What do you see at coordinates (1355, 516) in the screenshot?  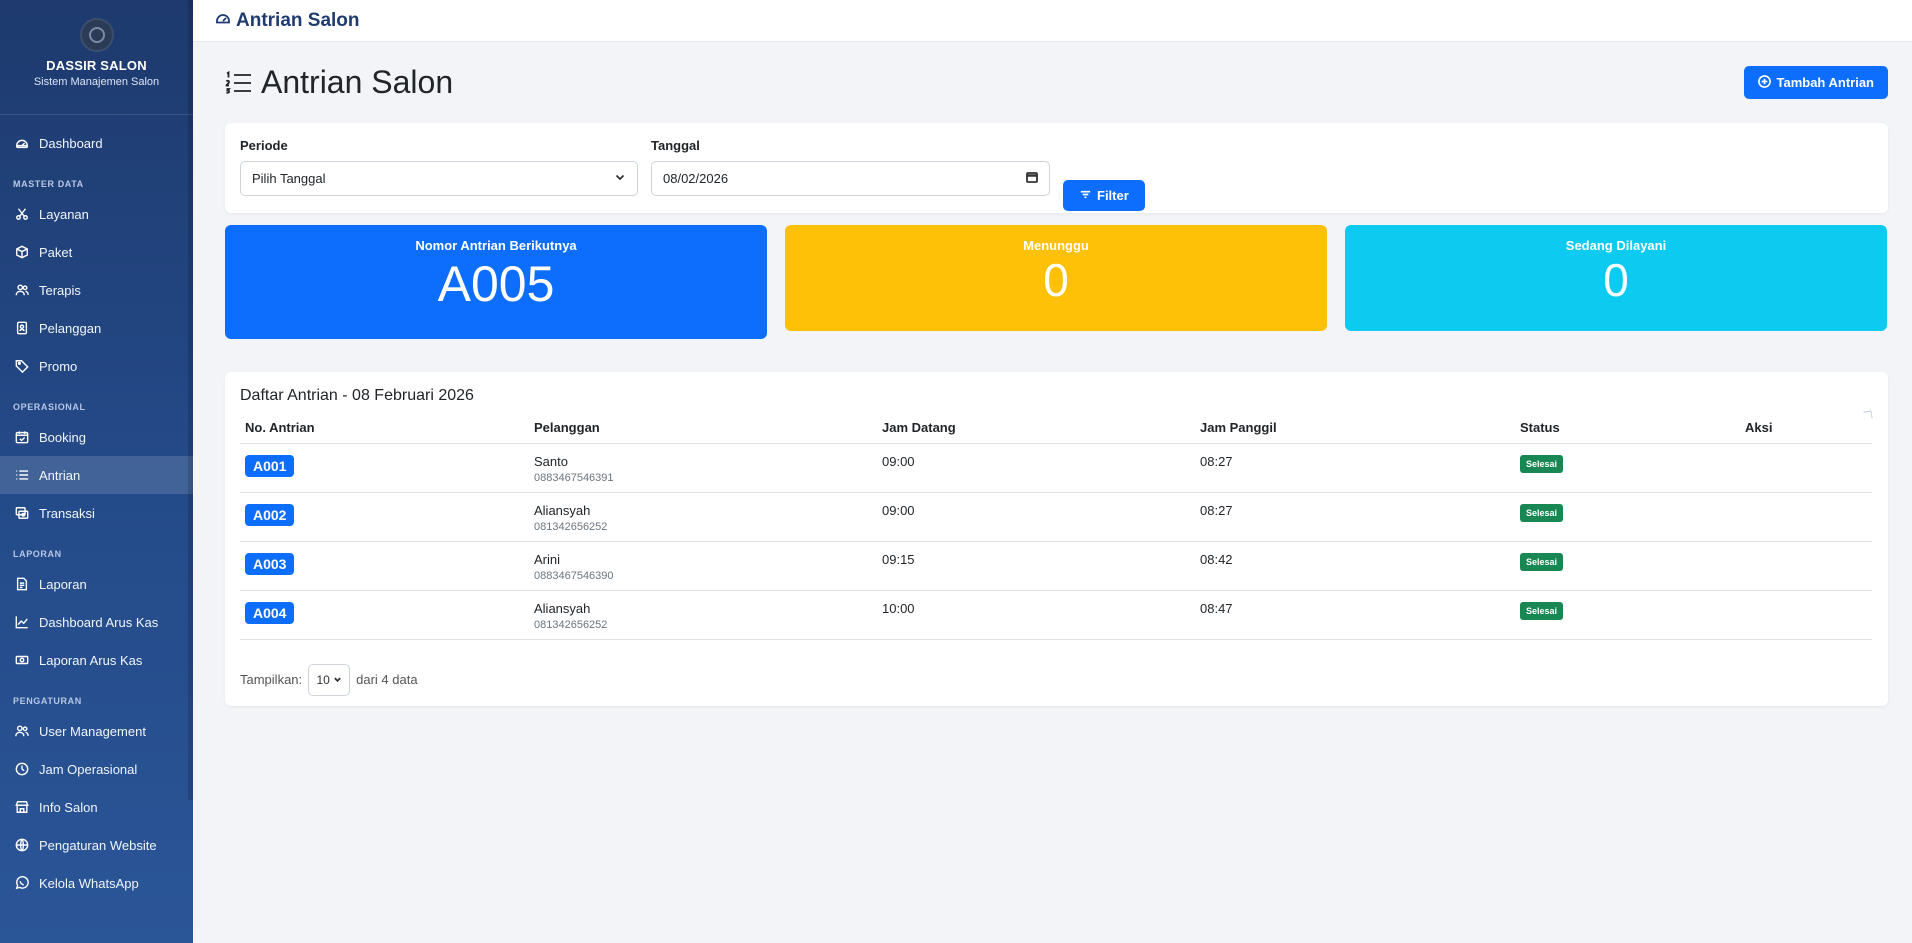 I see `call-time: 08:27` at bounding box center [1355, 516].